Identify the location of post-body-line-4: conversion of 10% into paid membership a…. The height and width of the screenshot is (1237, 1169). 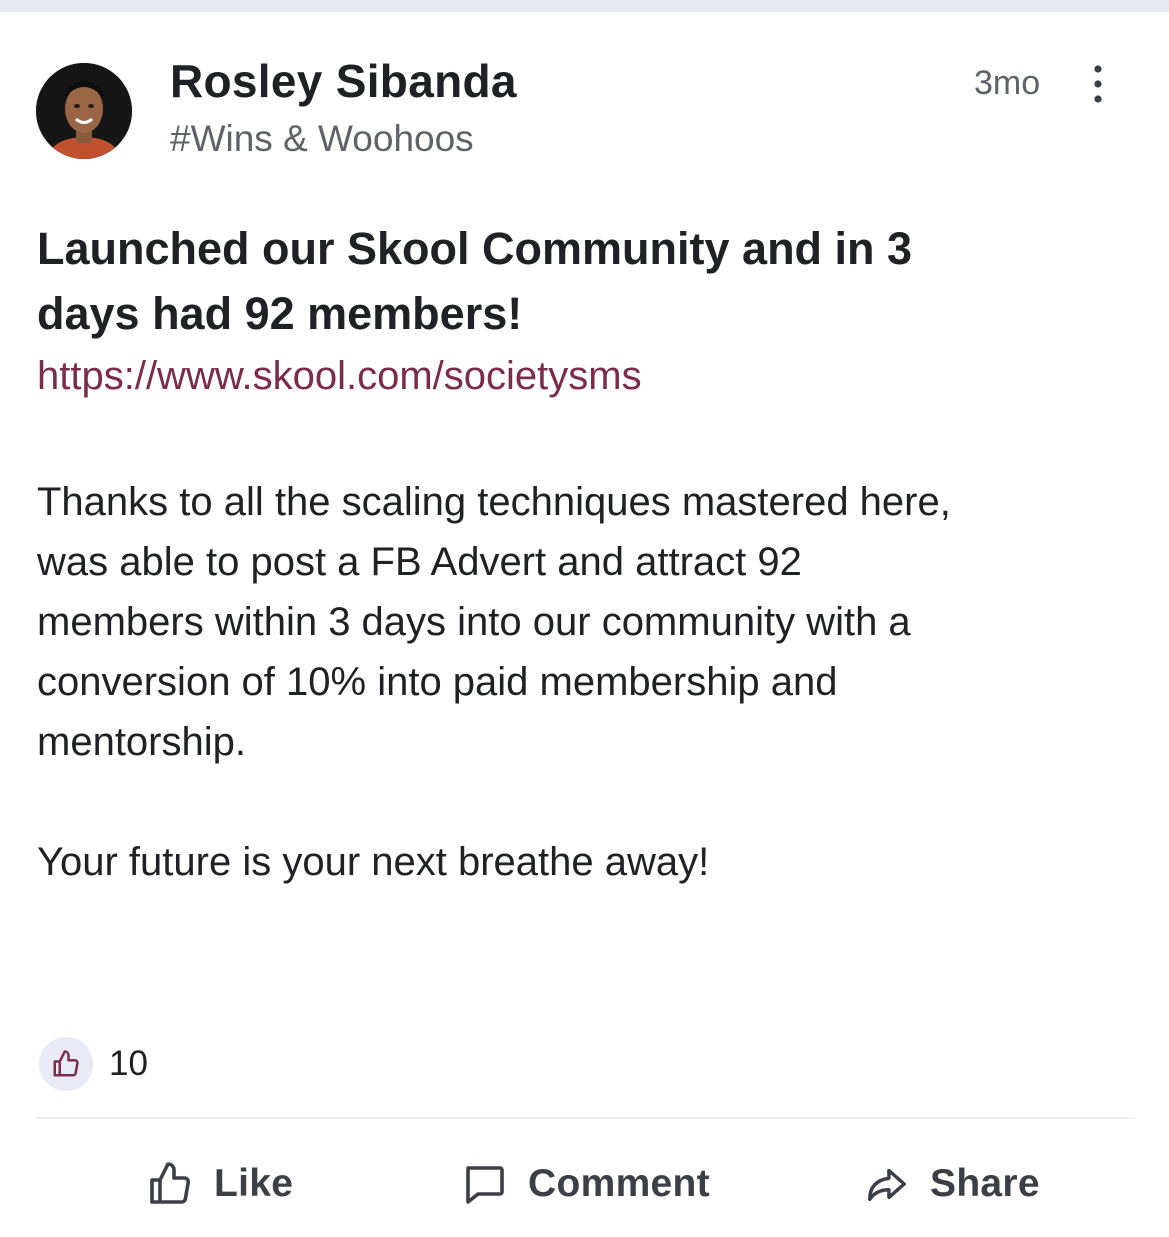
(437, 682).